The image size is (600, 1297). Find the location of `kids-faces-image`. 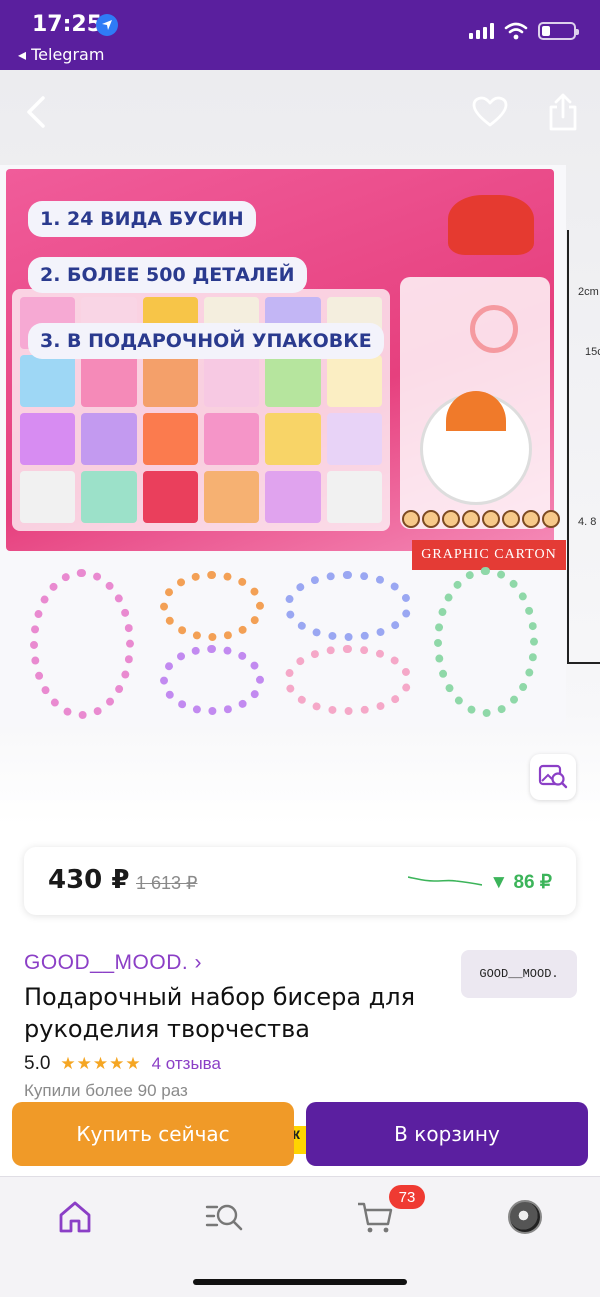

kids-faces-image is located at coordinates (481, 519).